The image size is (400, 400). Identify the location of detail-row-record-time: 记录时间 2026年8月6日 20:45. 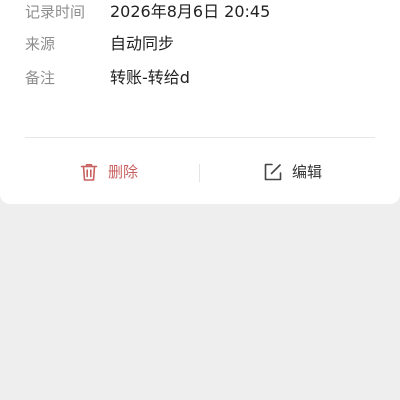
(200, 12).